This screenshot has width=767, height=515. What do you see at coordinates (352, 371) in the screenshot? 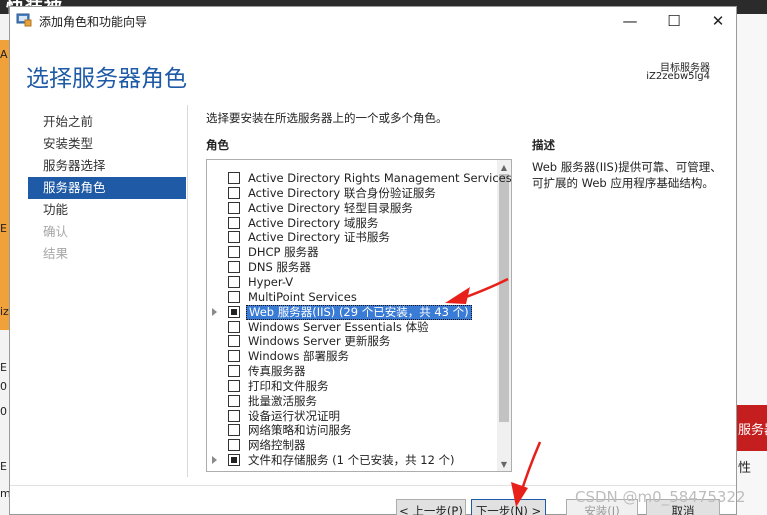
I see `role-row: 传真服务器` at bounding box center [352, 371].